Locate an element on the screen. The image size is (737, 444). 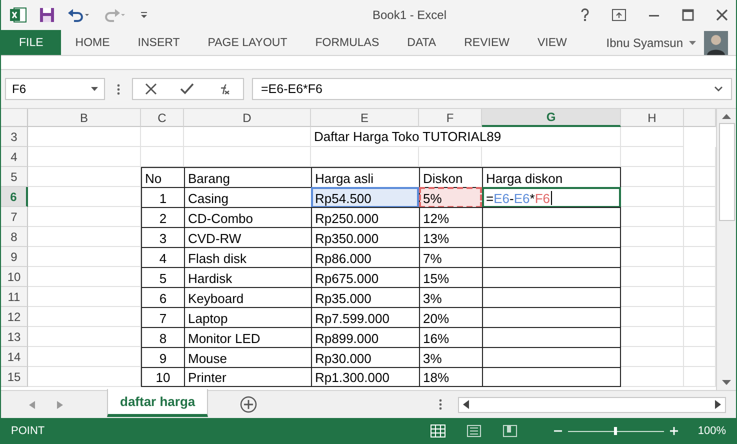
avatar-icon is located at coordinates (716, 42).